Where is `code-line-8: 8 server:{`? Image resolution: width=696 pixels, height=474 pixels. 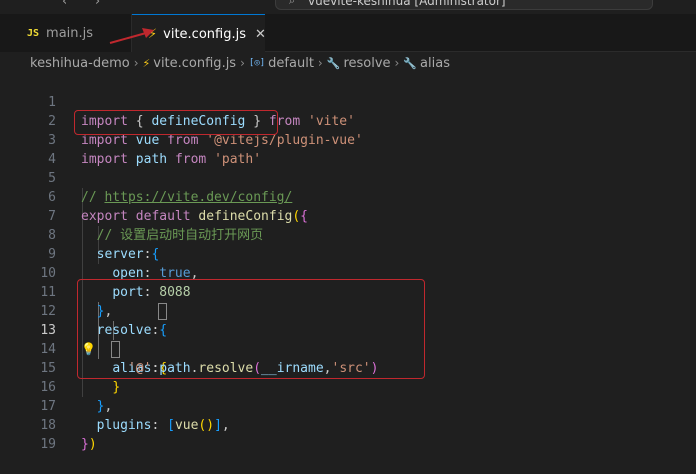 code-line-8: 8 server:{ is located at coordinates (348, 234).